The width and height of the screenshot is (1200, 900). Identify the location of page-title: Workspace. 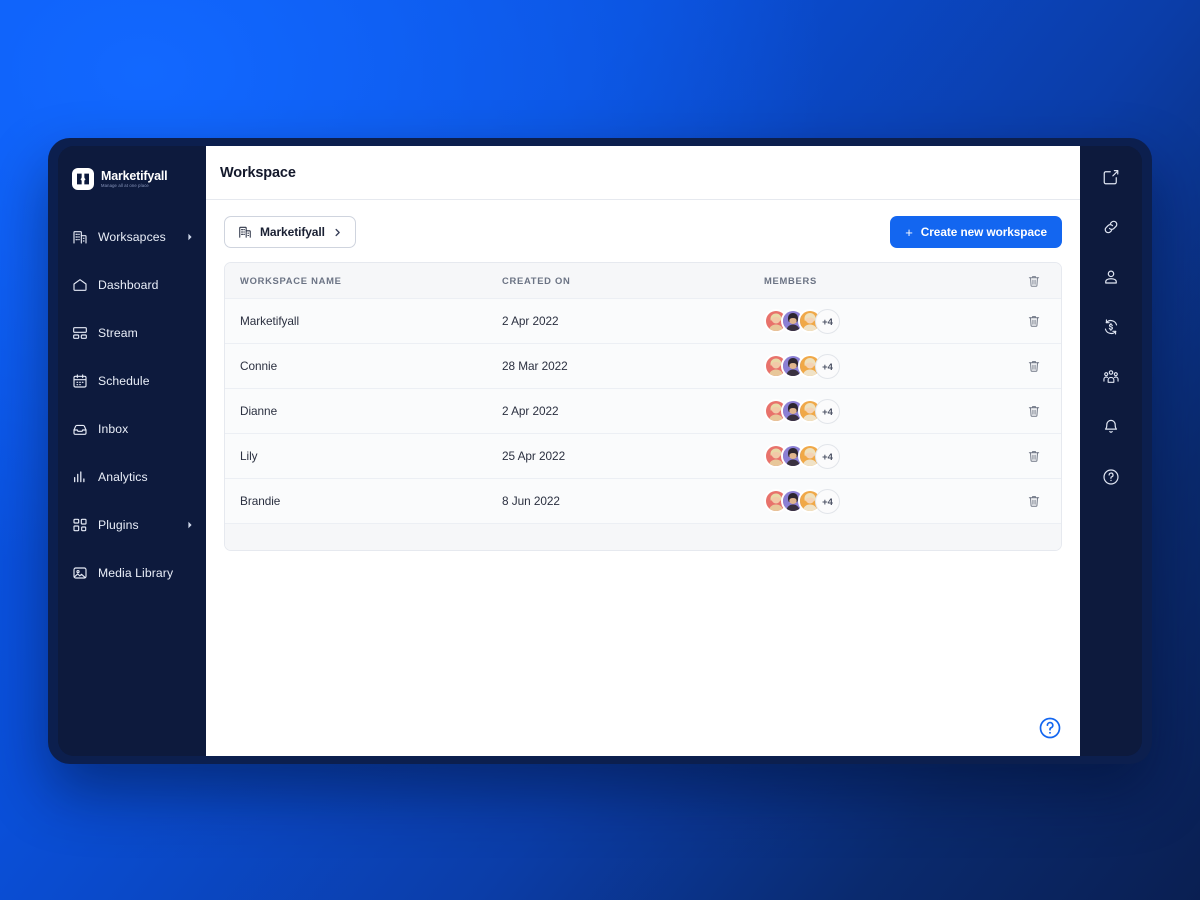
(258, 172).